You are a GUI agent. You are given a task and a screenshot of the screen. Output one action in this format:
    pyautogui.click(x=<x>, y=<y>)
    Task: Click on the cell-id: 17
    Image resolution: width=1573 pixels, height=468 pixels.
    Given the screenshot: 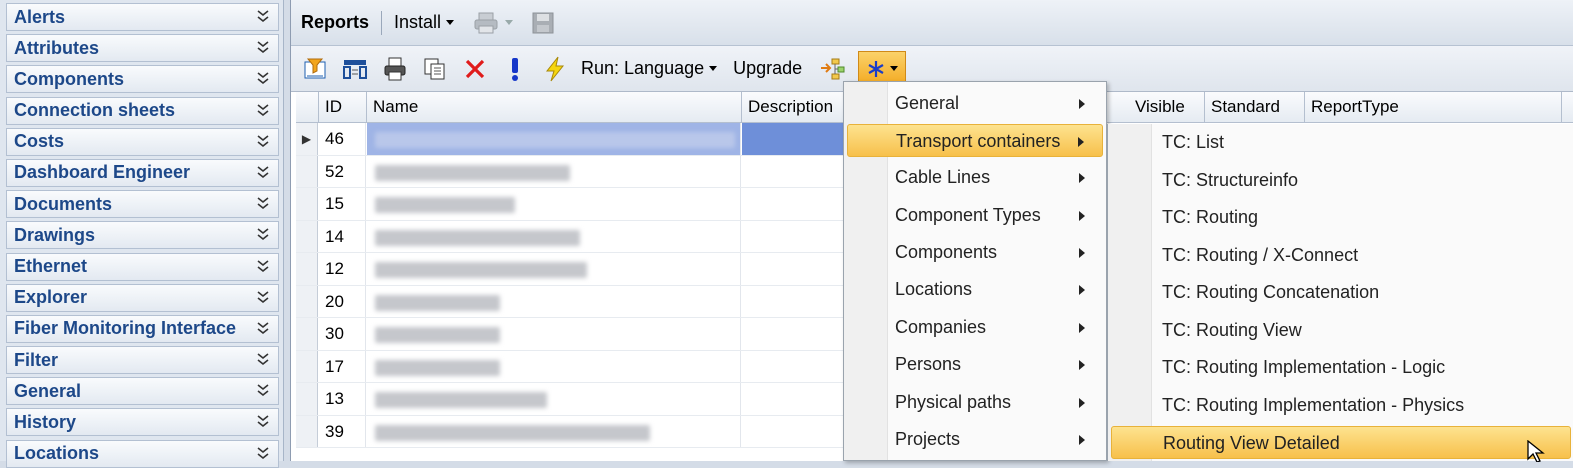 What is the action you would take?
    pyautogui.click(x=342, y=366)
    